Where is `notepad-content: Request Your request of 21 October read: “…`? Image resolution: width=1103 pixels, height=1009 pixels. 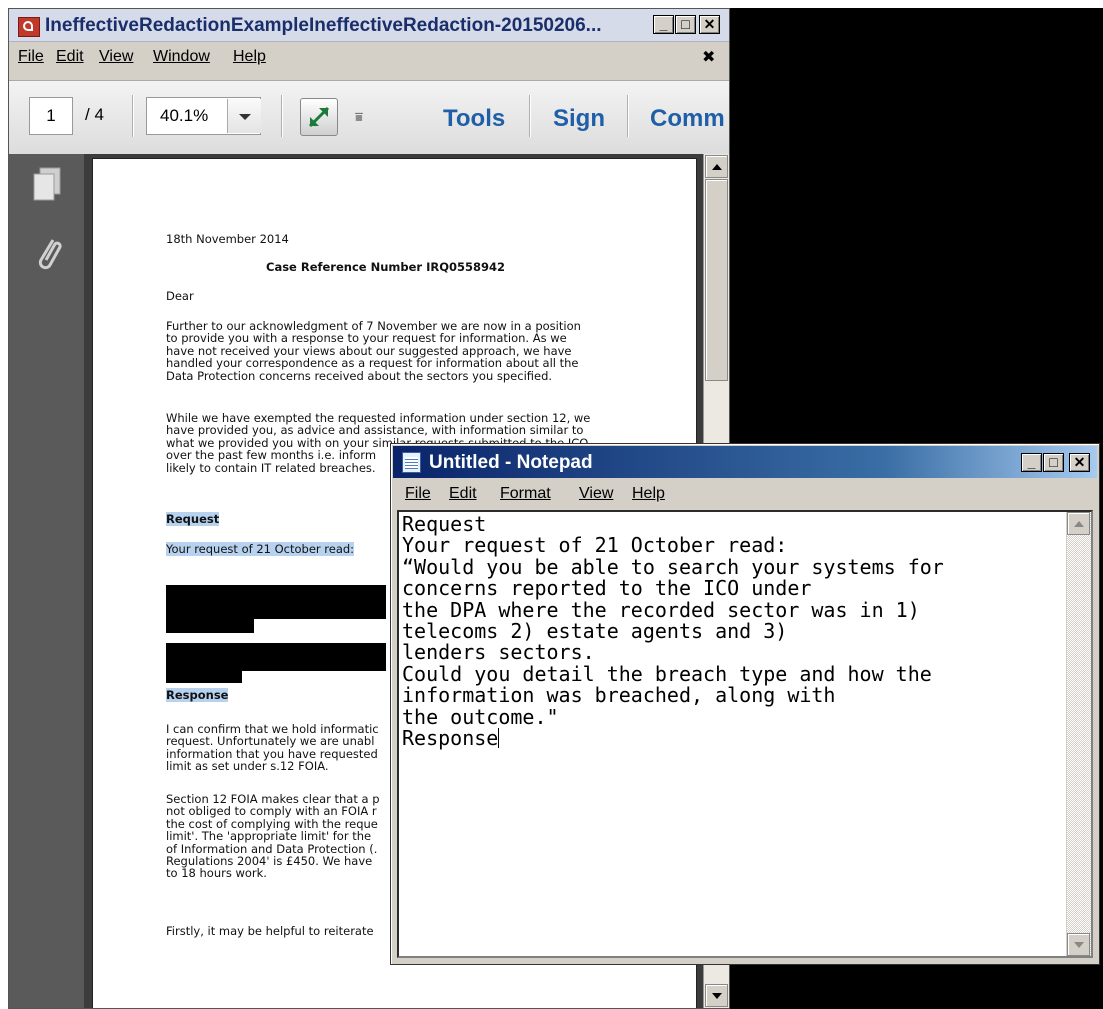 notepad-content: Request Your request of 21 October read: “… is located at coordinates (673, 631).